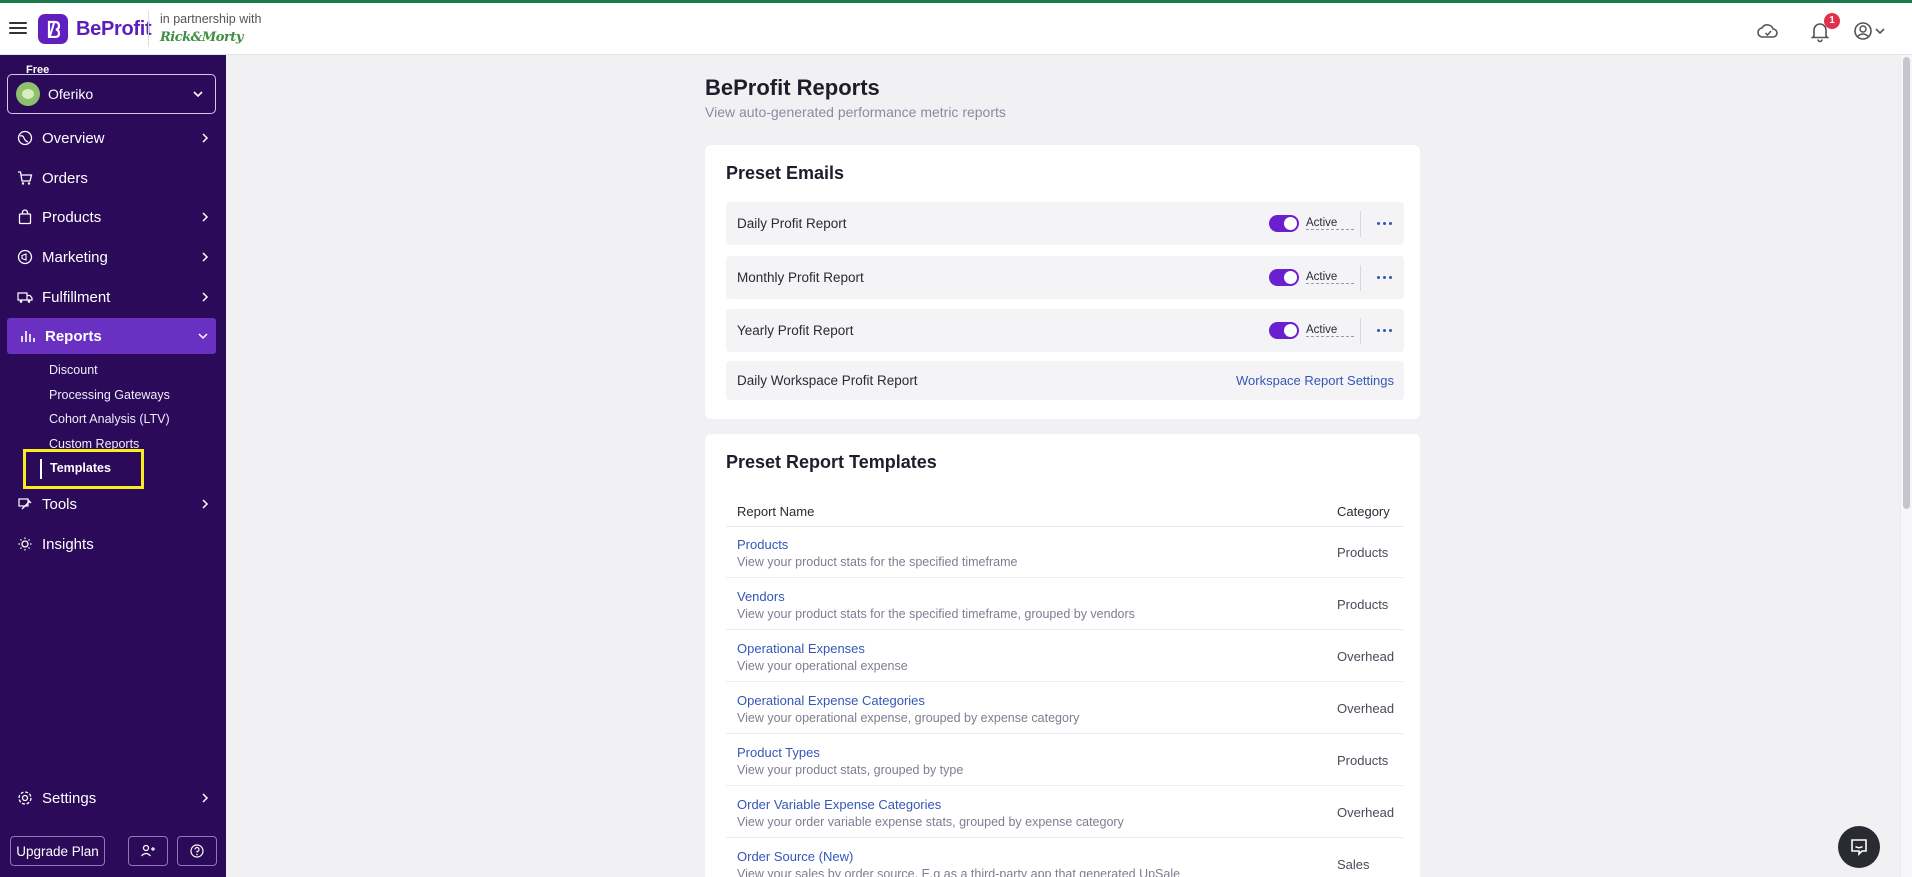 The height and width of the screenshot is (877, 1912). Describe the element at coordinates (95, 29) in the screenshot. I see `brand-logo: BeProfit` at that location.